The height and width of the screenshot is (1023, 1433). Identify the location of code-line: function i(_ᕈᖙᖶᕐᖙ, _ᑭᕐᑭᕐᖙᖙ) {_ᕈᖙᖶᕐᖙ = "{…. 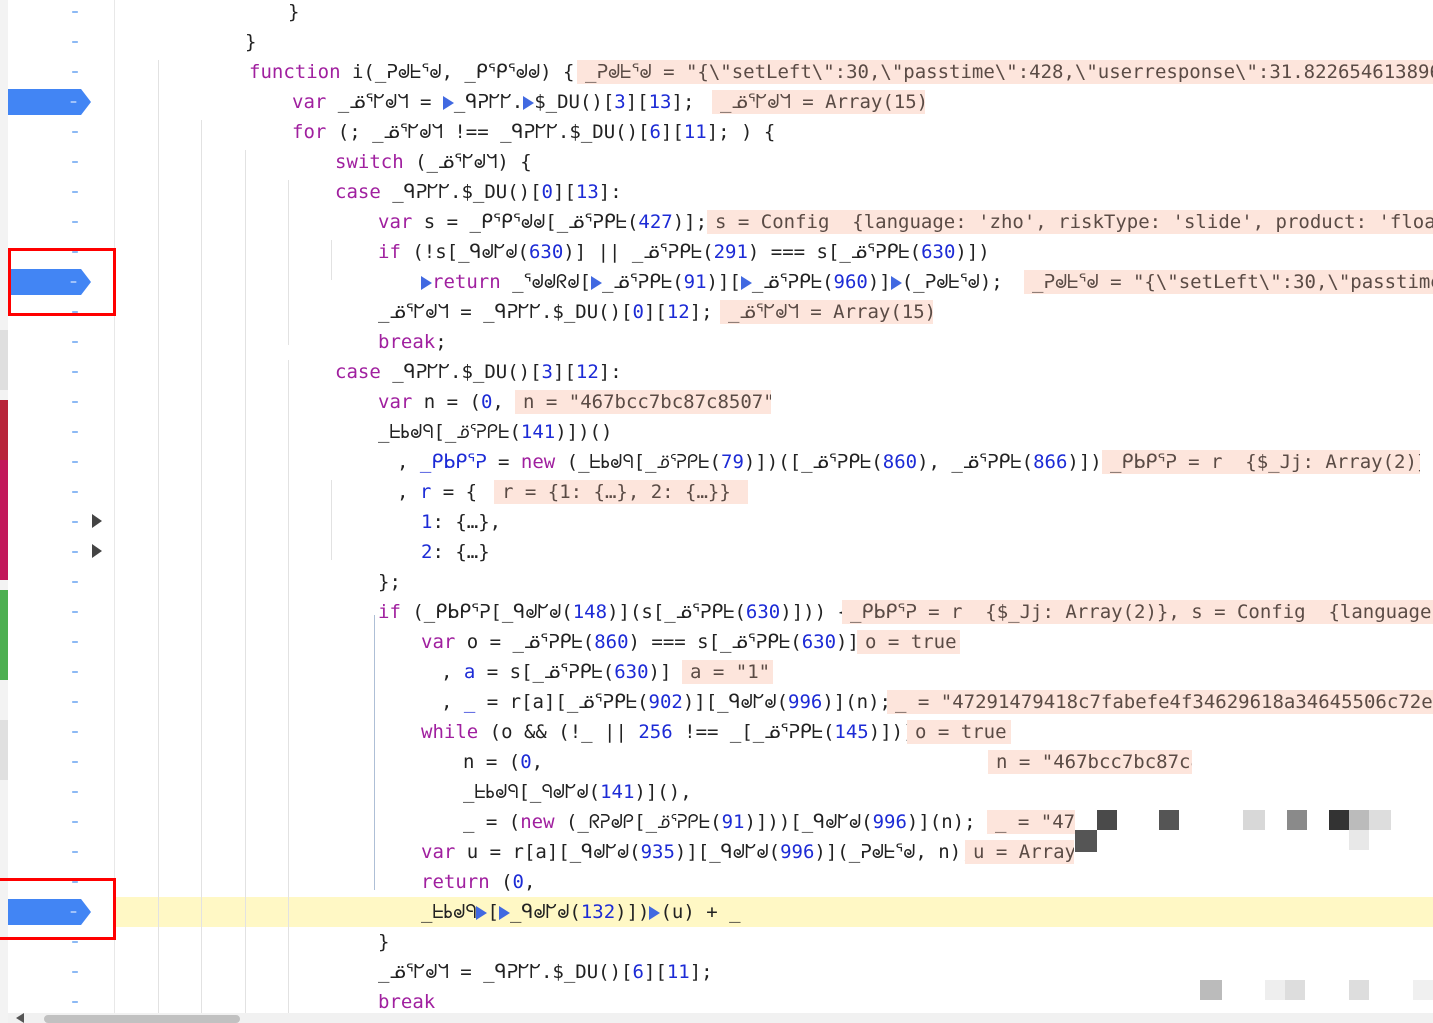
(774, 72).